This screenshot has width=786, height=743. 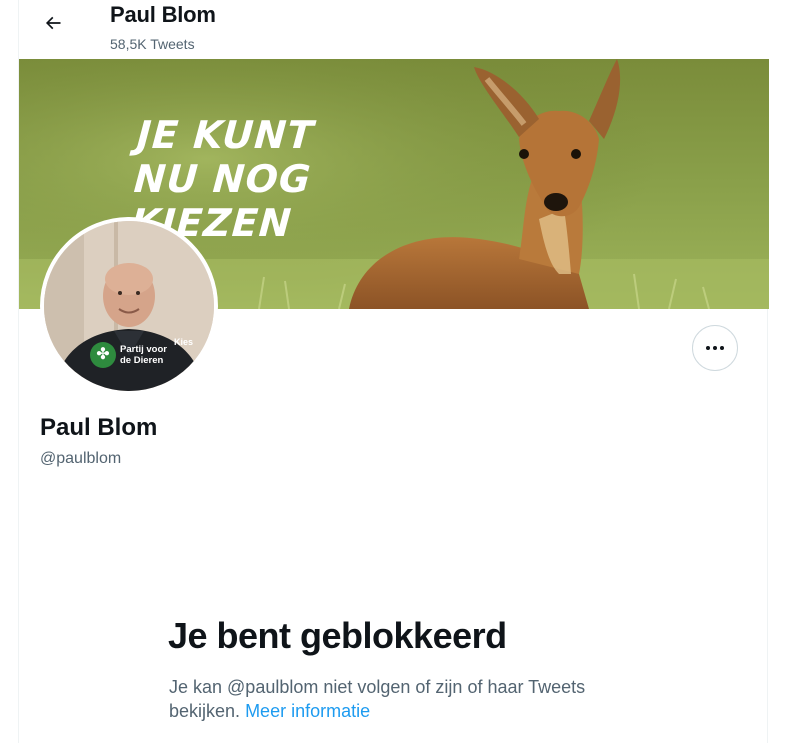 I want to click on more-button, so click(x=715, y=348).